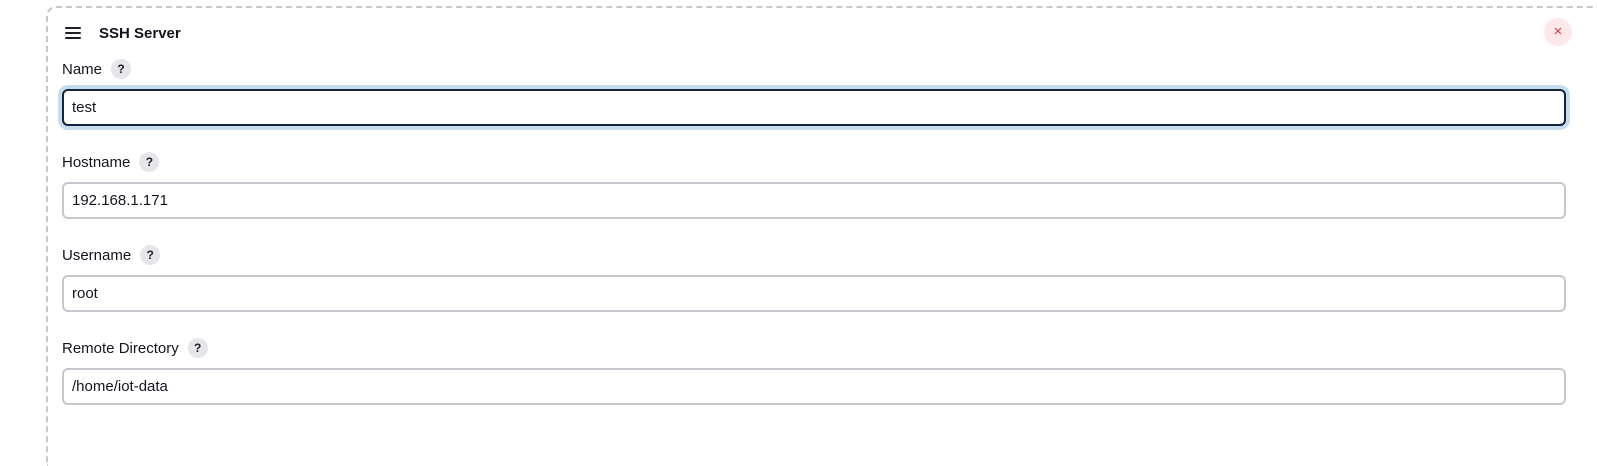 This screenshot has height=466, width=1597. What do you see at coordinates (97, 255) in the screenshot?
I see `username-label: Username` at bounding box center [97, 255].